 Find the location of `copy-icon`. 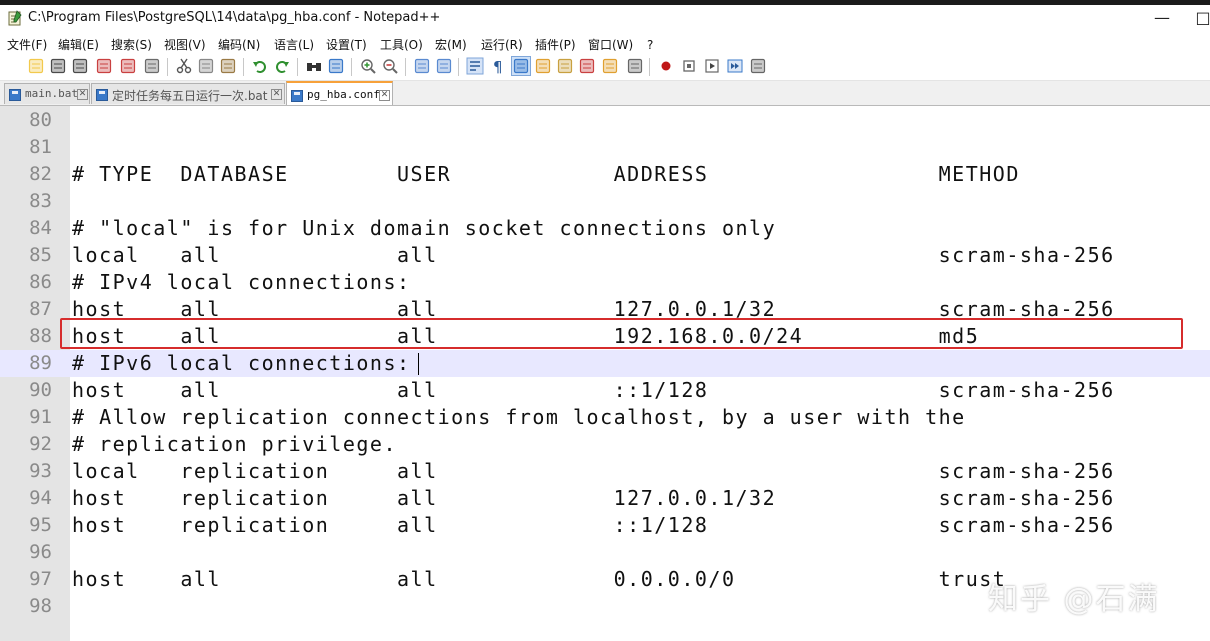

copy-icon is located at coordinates (206, 66).